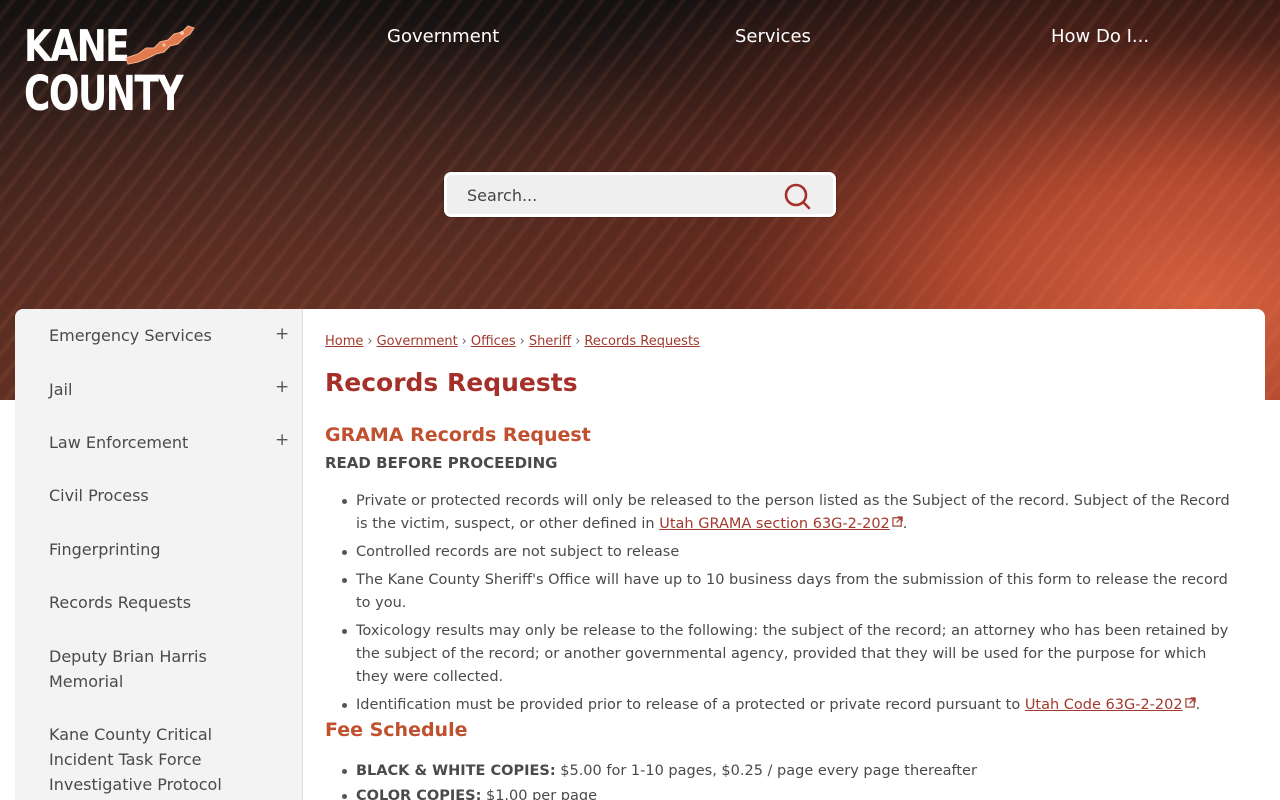 The width and height of the screenshot is (1280, 800). Describe the element at coordinates (164, 602) in the screenshot. I see `sidebar-item-records-requests: Records Requests` at that location.